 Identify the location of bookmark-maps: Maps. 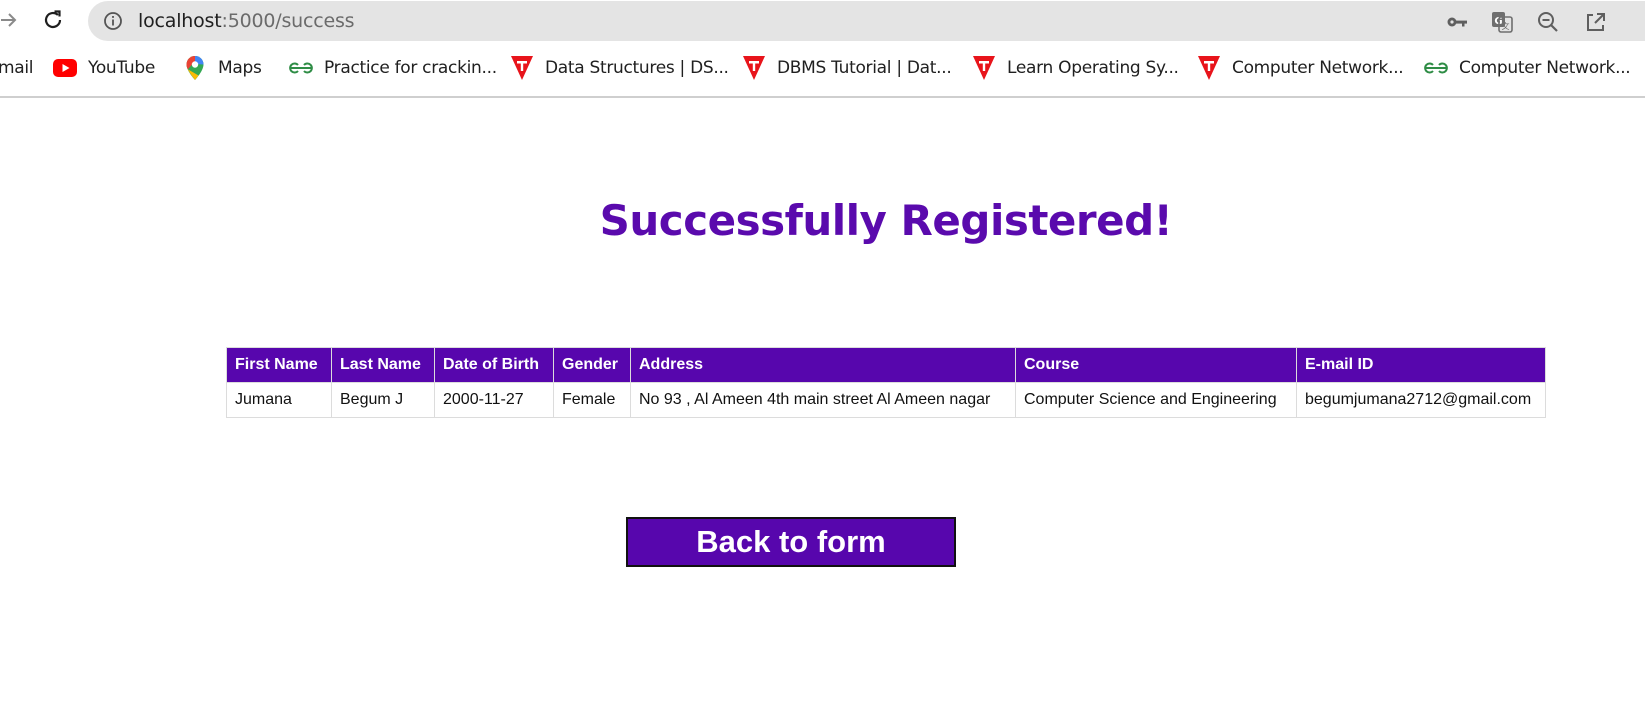
(222, 68).